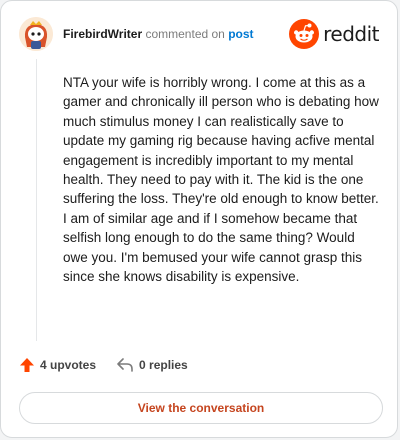  What do you see at coordinates (103, 365) in the screenshot?
I see `comment-actions: 4 upvotes 0 replies` at bounding box center [103, 365].